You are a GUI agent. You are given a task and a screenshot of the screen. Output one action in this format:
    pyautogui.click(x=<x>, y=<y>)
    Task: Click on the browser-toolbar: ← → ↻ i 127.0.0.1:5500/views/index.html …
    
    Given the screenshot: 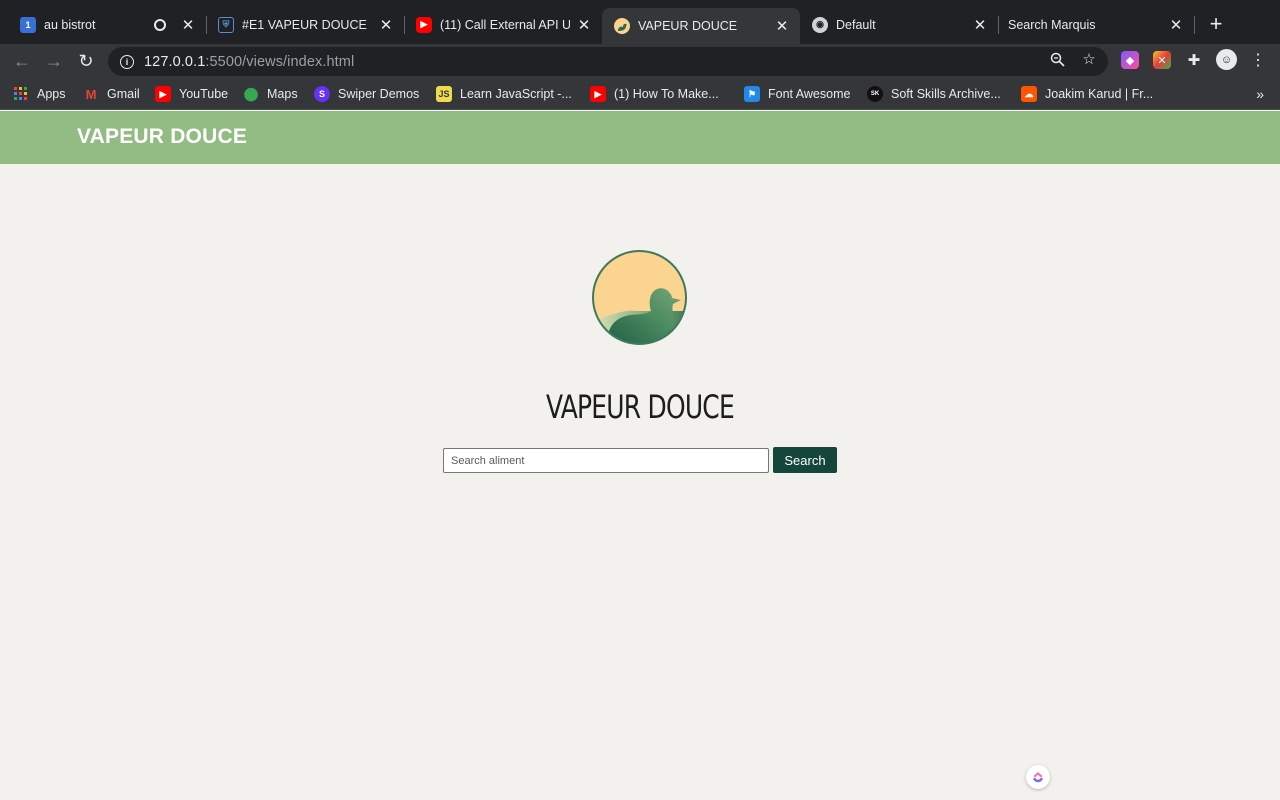 What is the action you would take?
    pyautogui.click(x=640, y=61)
    